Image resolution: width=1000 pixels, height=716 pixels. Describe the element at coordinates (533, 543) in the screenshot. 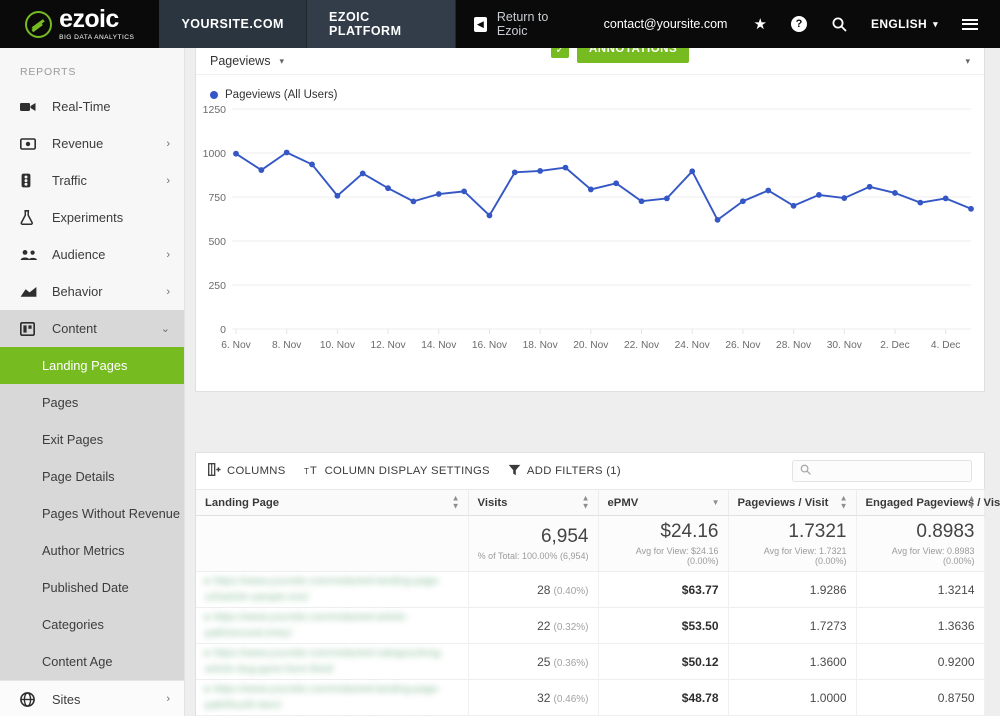

I see `summary-cell: 6,954 % of Total: 100.00% (6,954)` at that location.